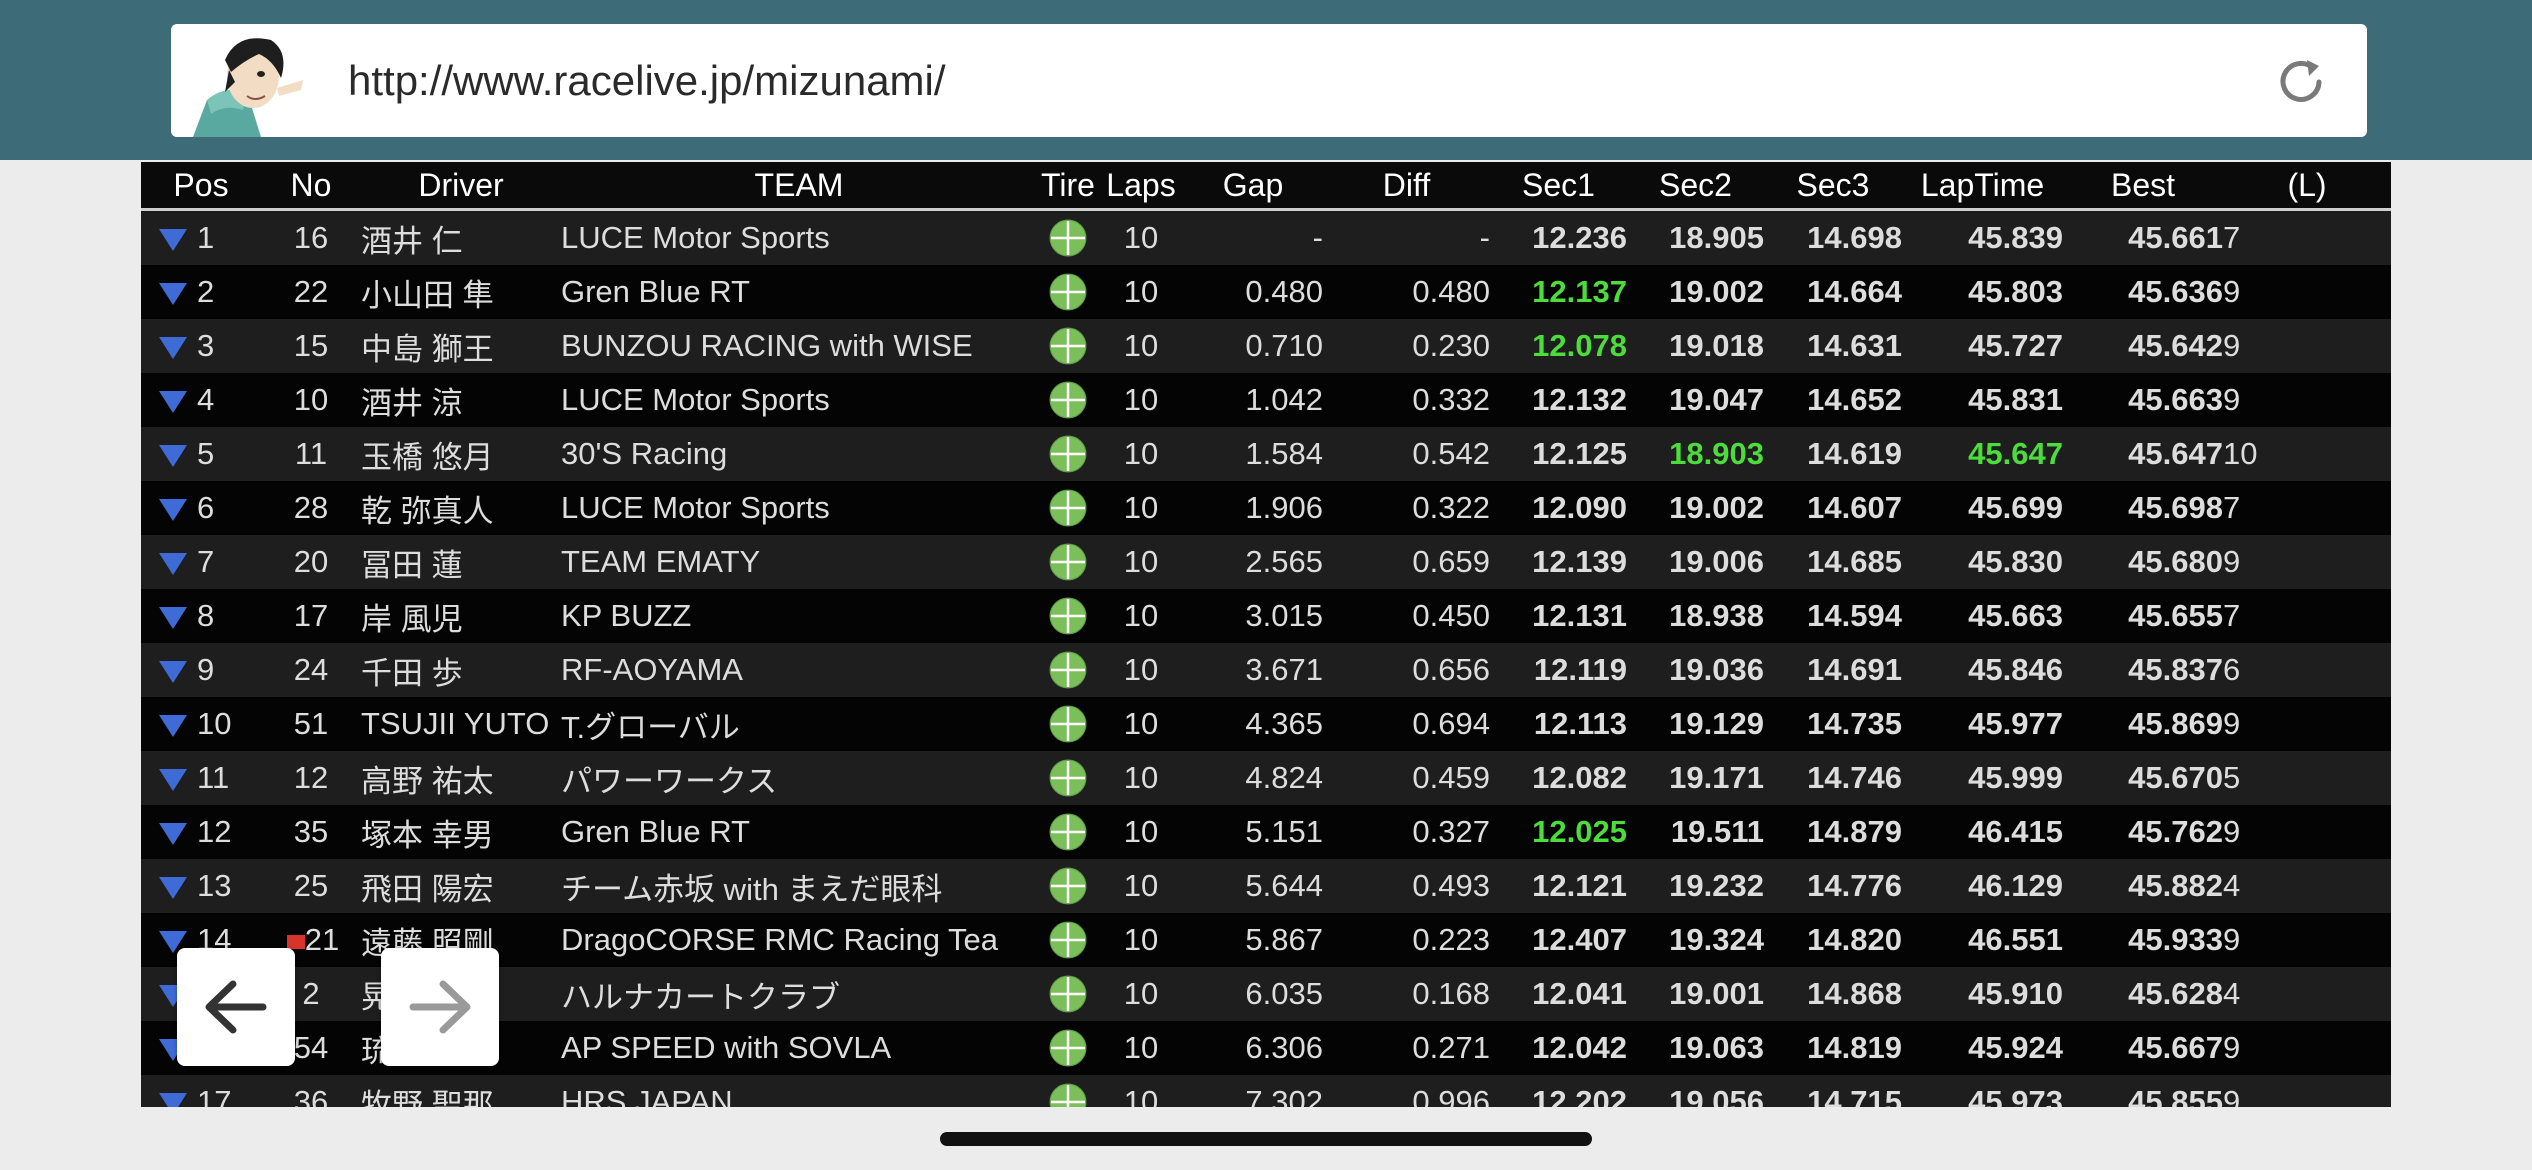 The image size is (2532, 1170). What do you see at coordinates (1695, 1091) in the screenshot?
I see `sec2-cell: 19.056` at bounding box center [1695, 1091].